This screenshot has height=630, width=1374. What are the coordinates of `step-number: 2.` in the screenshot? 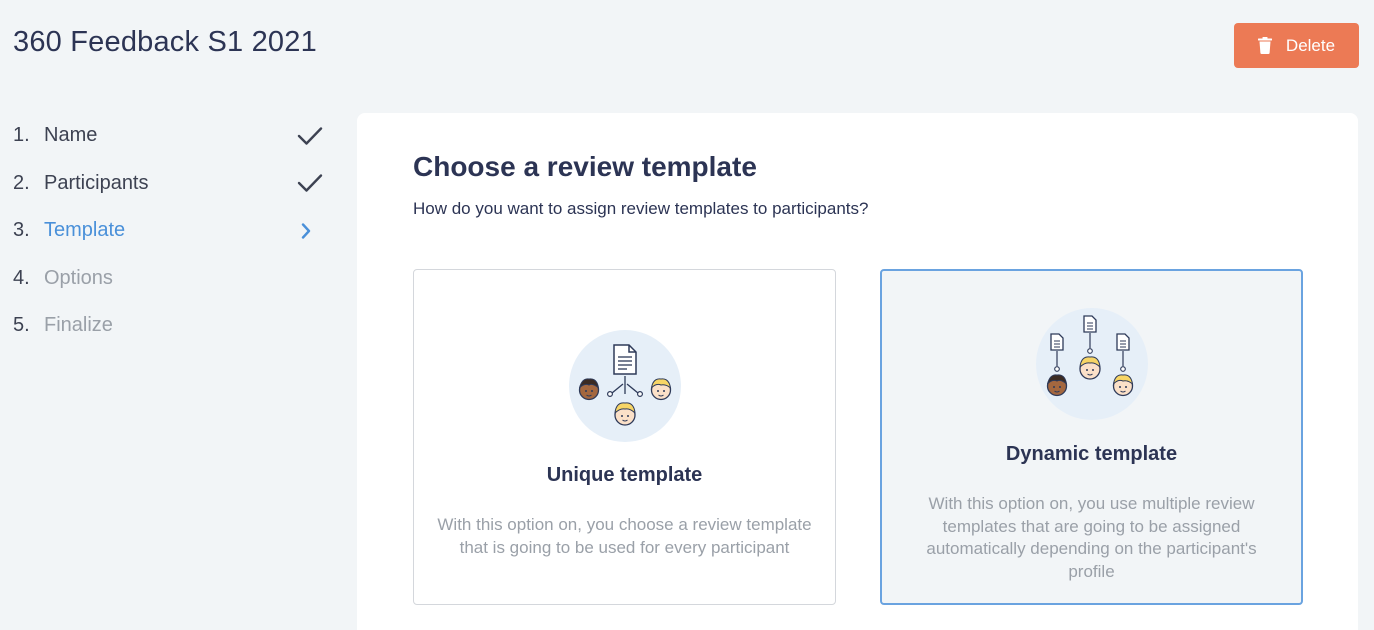 It's located at (21, 182).